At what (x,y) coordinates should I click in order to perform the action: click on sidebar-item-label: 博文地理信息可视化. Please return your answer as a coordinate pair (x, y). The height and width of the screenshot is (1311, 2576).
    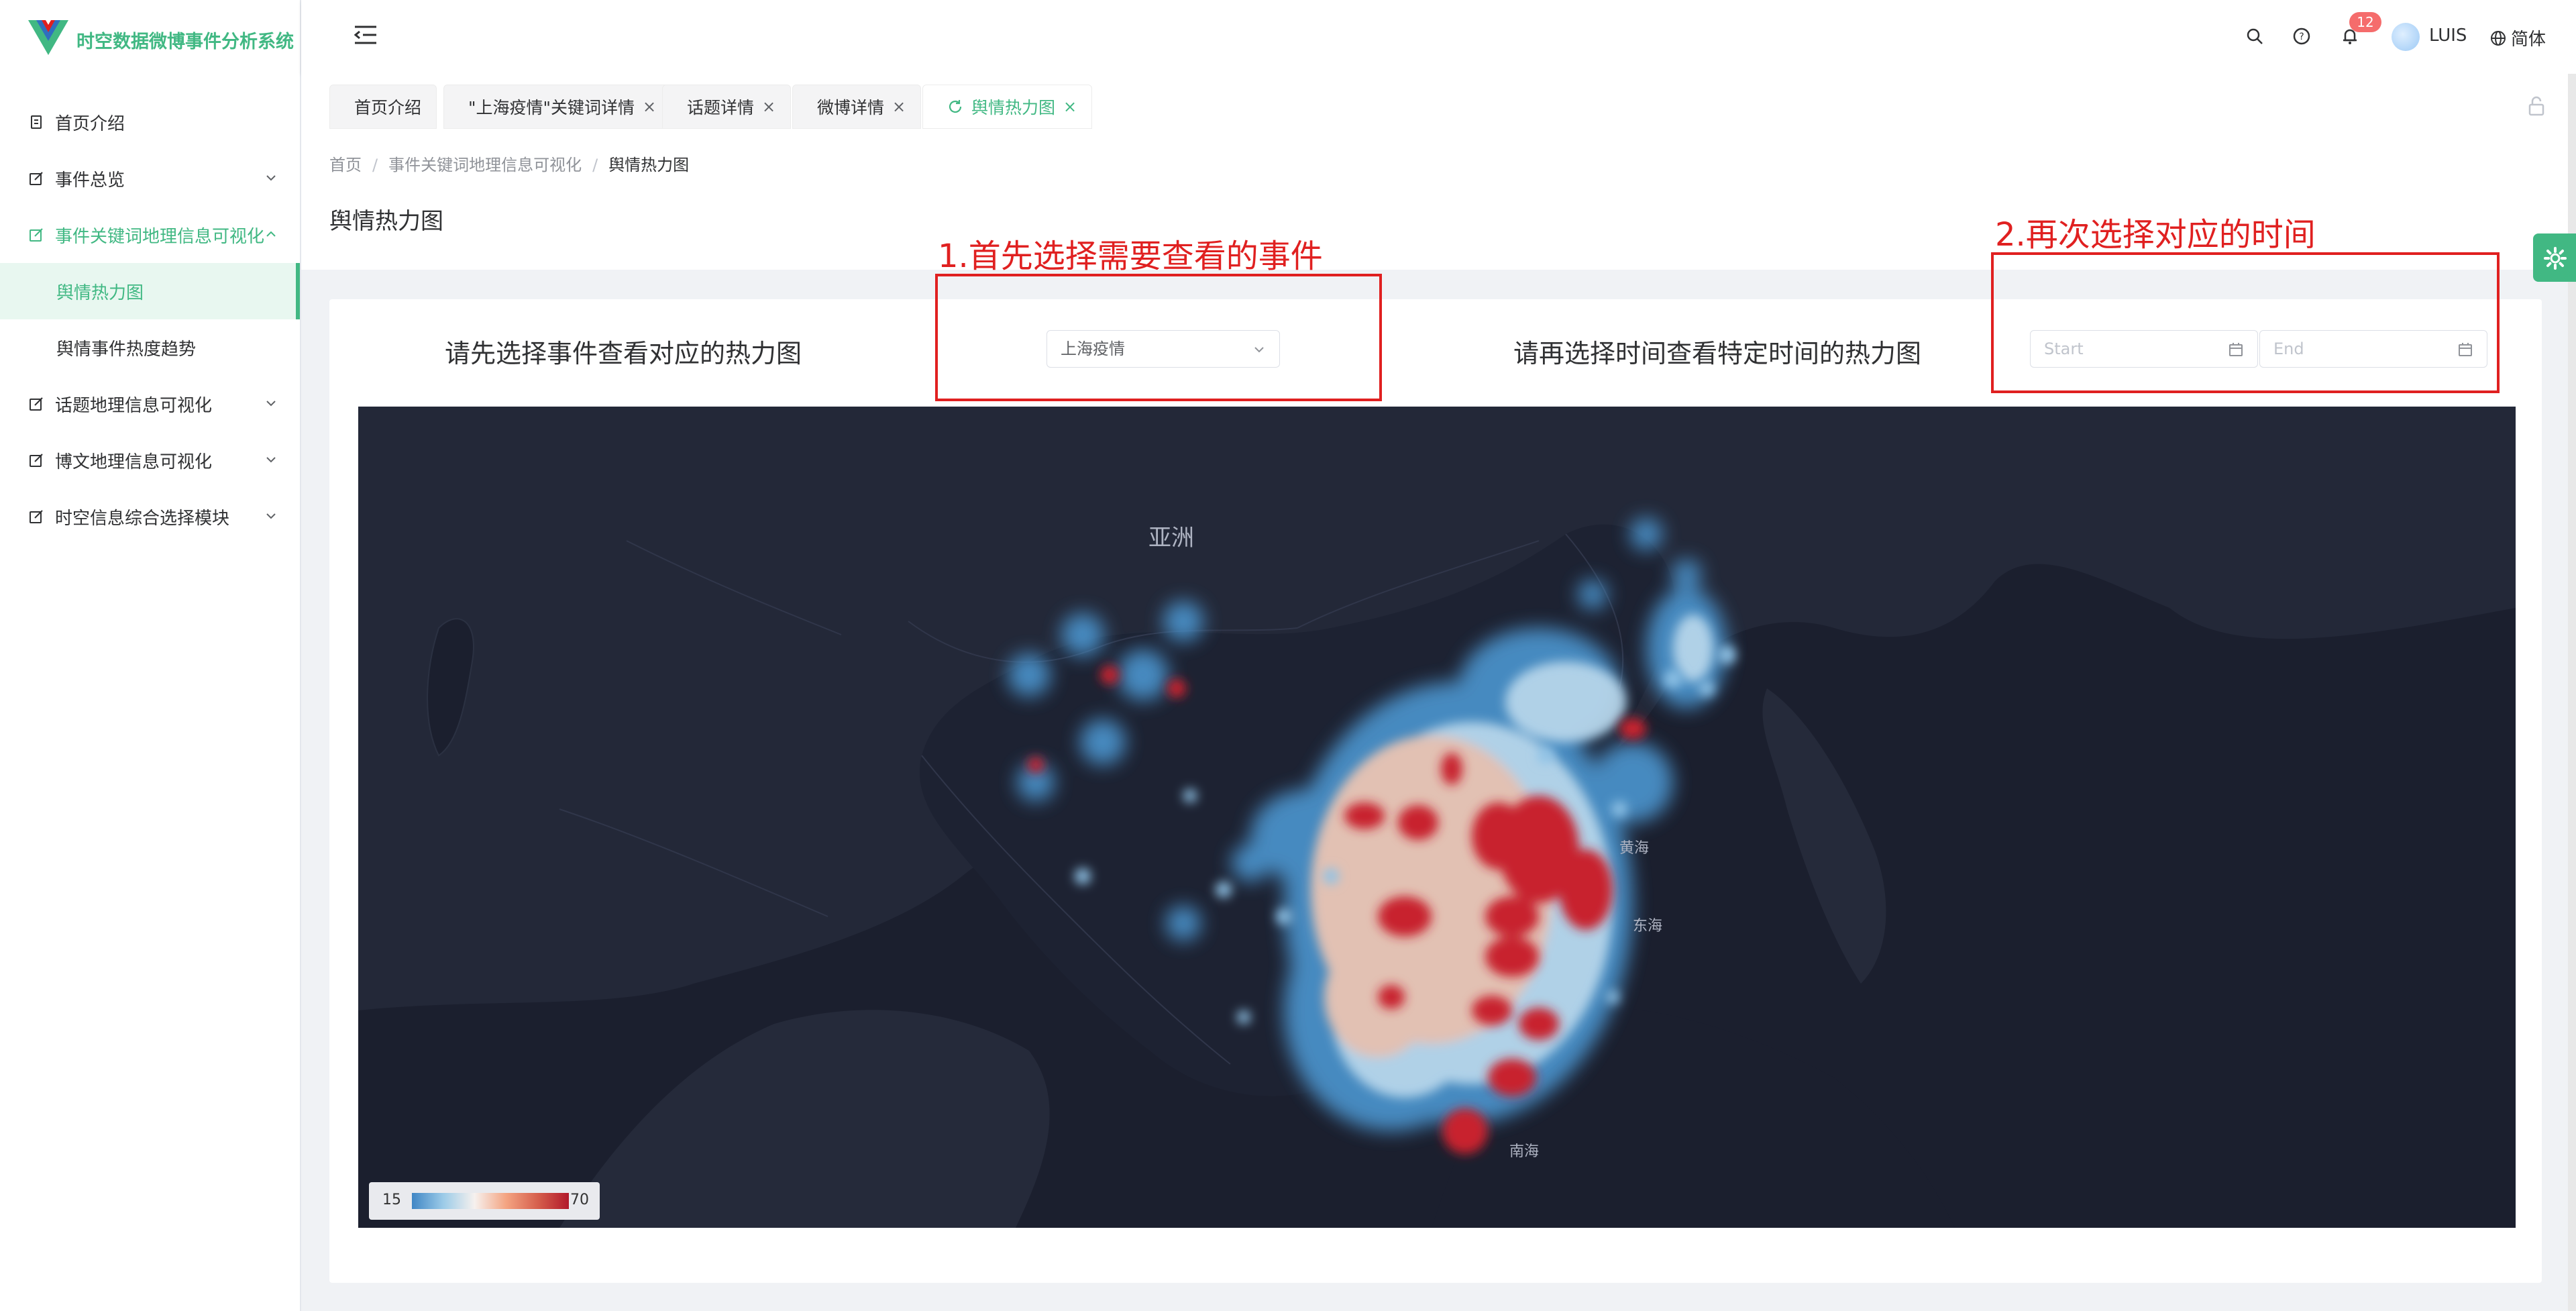
    Looking at the image, I should click on (134, 462).